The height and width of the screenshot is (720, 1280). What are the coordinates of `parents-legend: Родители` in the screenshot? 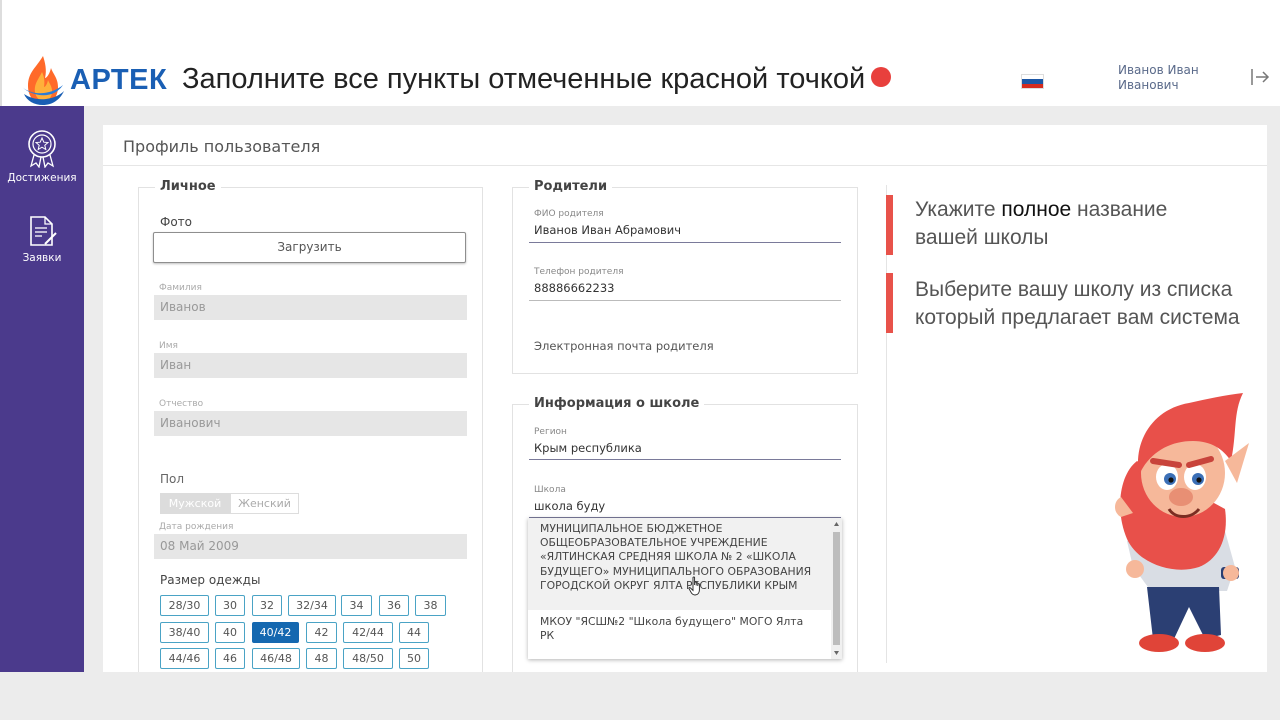 It's located at (571, 186).